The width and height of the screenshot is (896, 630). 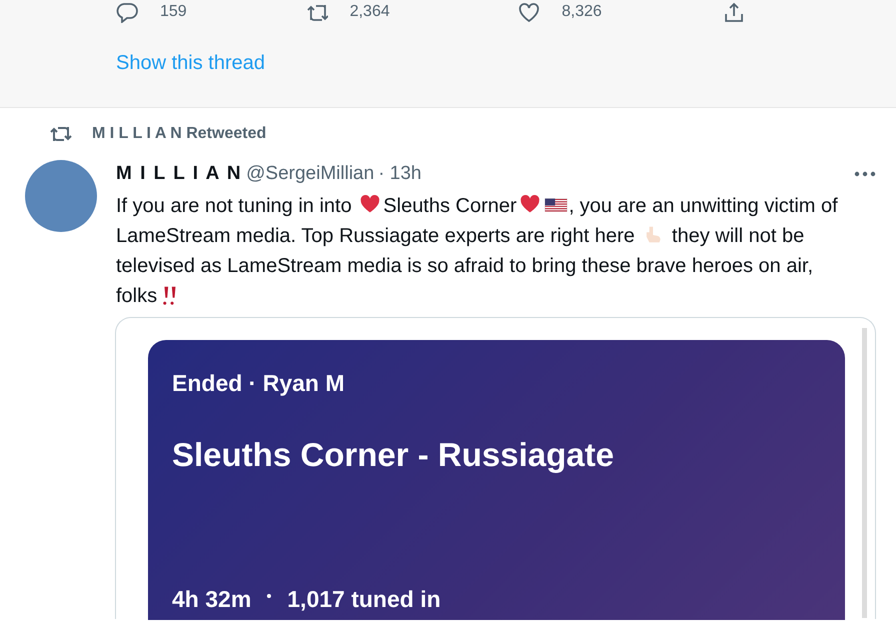 What do you see at coordinates (269, 596) in the screenshot?
I see `separator-dot-icon` at bounding box center [269, 596].